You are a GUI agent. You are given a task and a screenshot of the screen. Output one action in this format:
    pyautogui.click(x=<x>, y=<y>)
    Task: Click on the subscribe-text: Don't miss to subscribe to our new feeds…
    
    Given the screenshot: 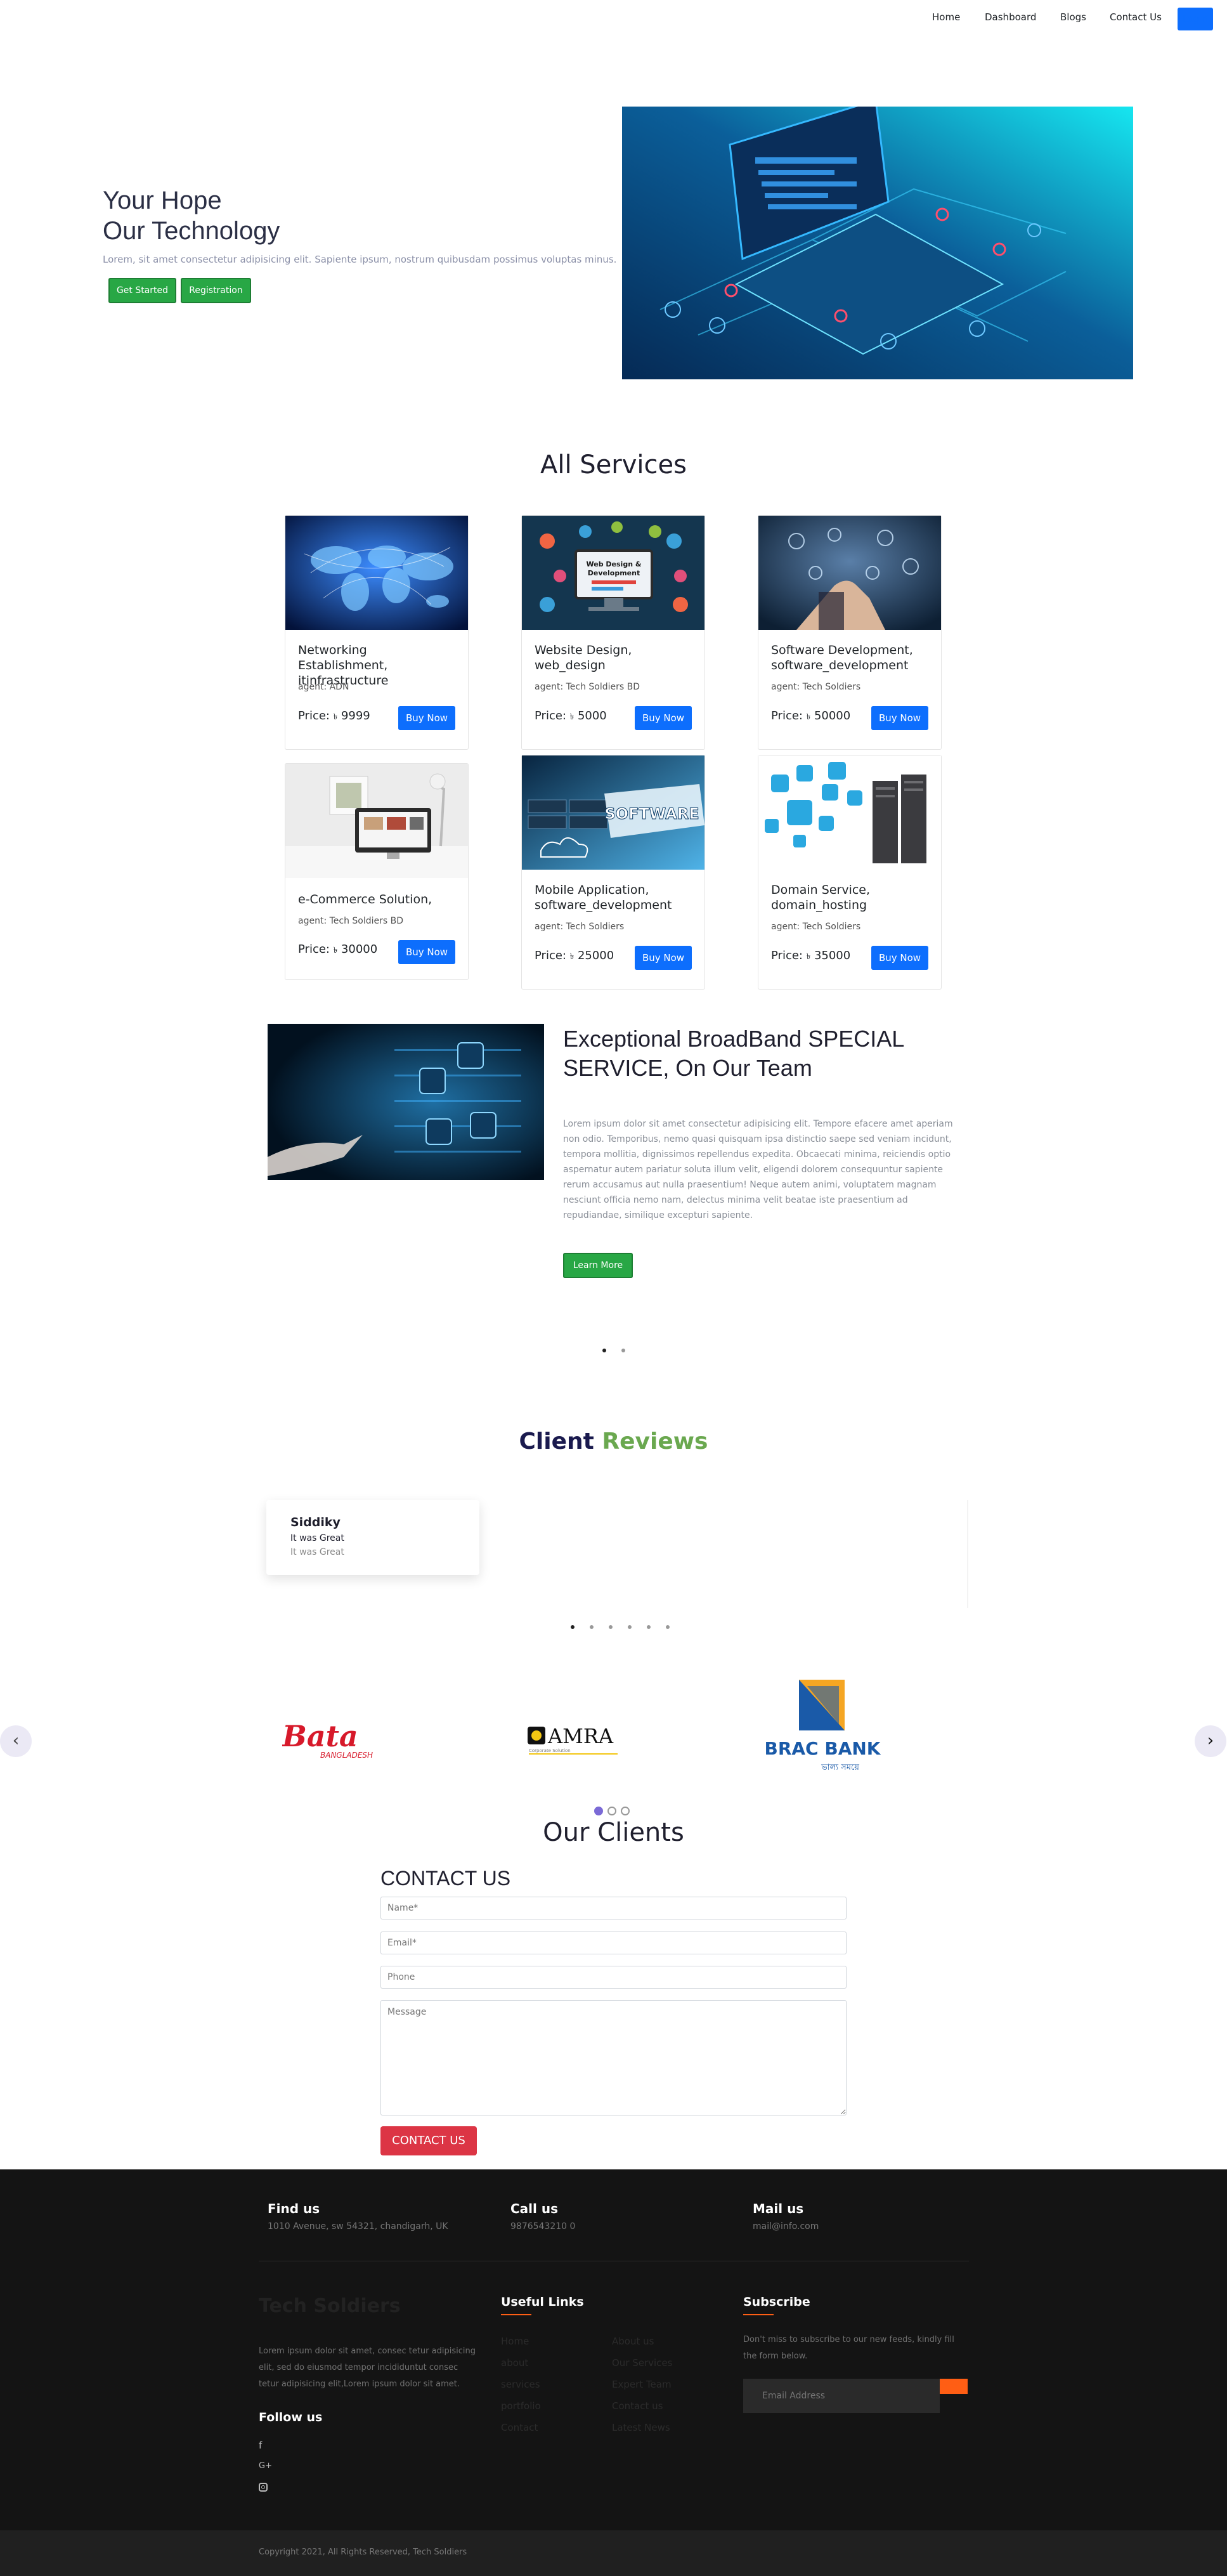 What is the action you would take?
    pyautogui.click(x=848, y=2348)
    